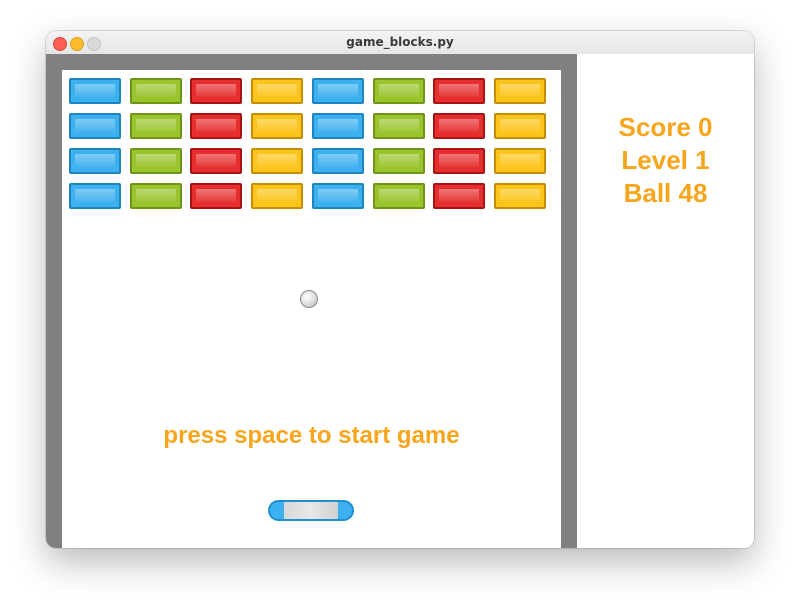  Describe the element at coordinates (665, 127) in the screenshot. I see `score-label: Score 0` at that location.